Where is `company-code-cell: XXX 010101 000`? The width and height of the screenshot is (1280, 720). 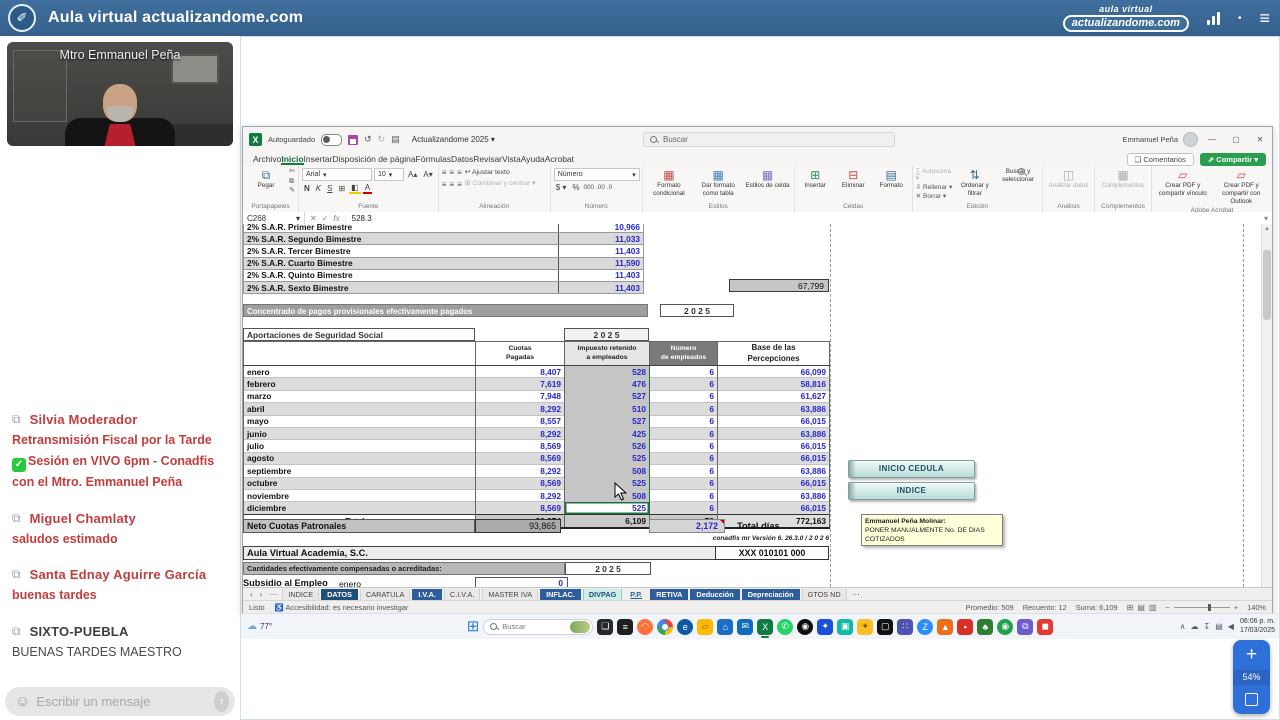 company-code-cell: XXX 010101 000 is located at coordinates (772, 553).